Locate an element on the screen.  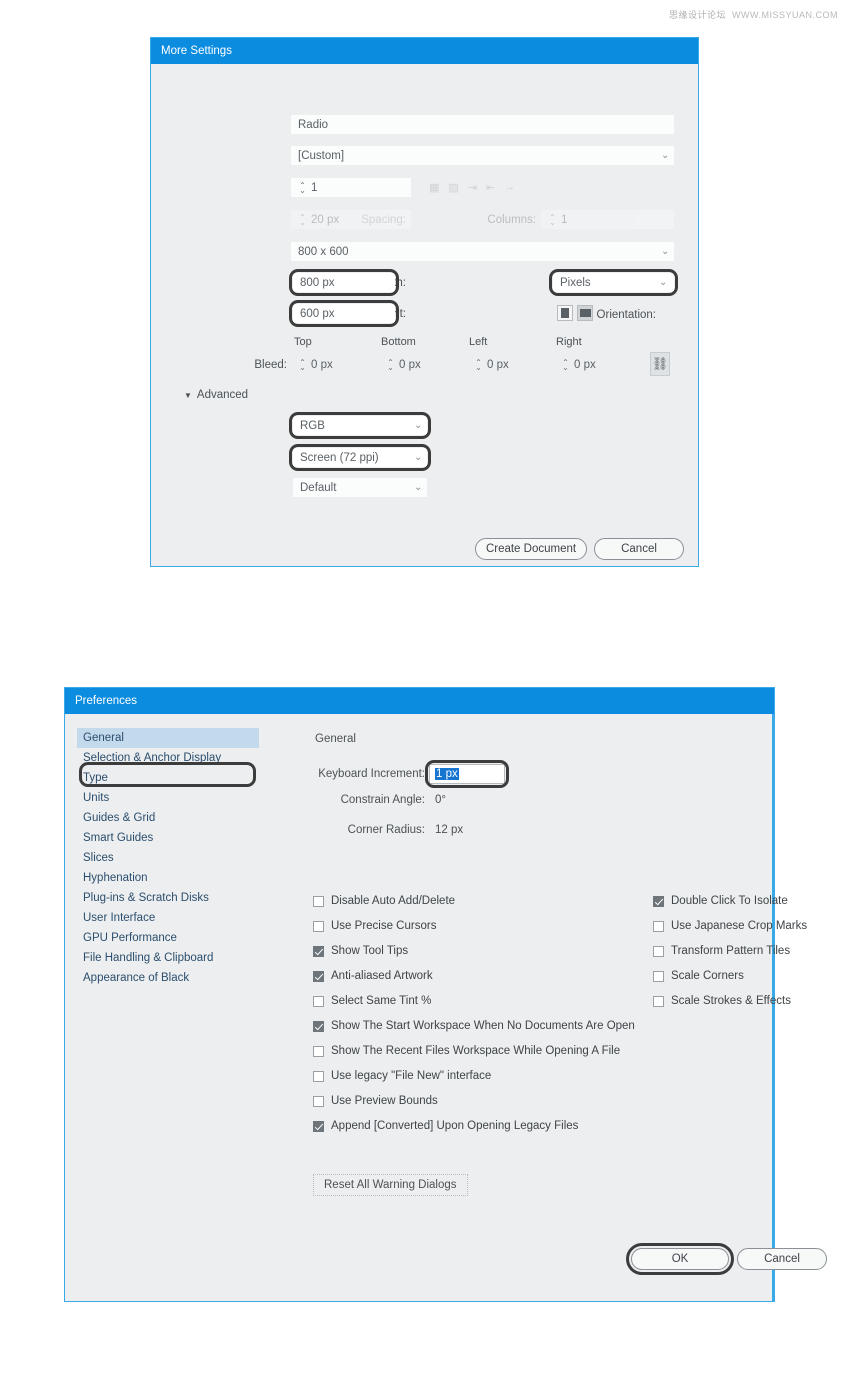
keyboard-increment-value: 1 px is located at coordinates (447, 774).